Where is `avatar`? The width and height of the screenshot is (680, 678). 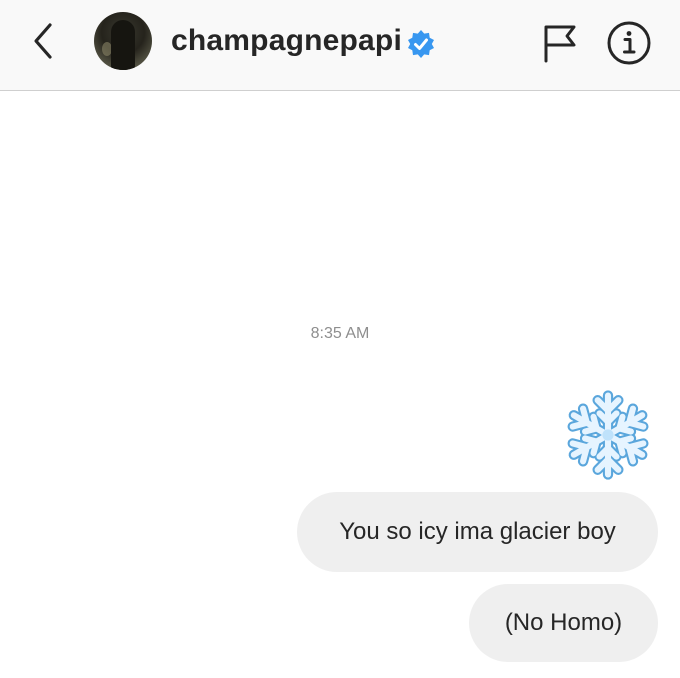 avatar is located at coordinates (123, 41).